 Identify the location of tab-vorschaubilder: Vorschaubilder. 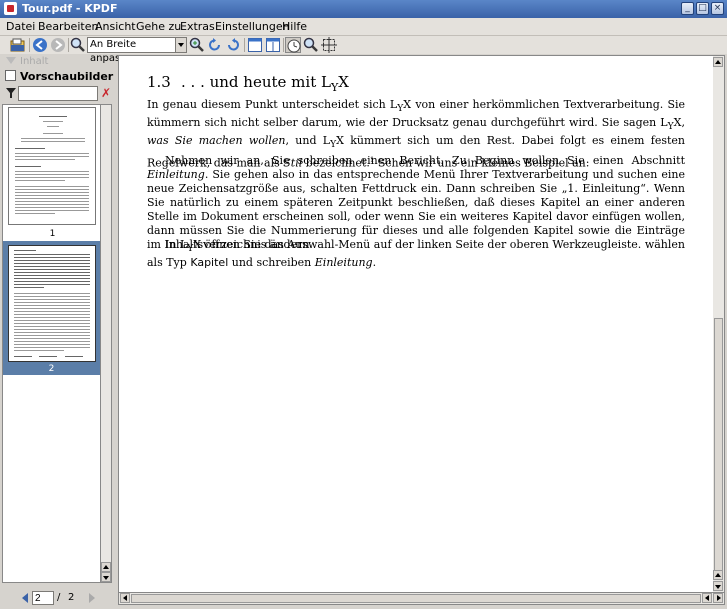
(58, 76).